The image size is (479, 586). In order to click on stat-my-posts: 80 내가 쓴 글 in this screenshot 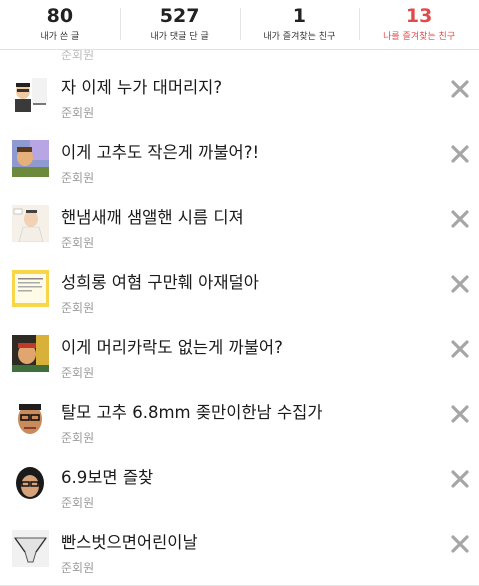, I will do `click(60, 24)`.